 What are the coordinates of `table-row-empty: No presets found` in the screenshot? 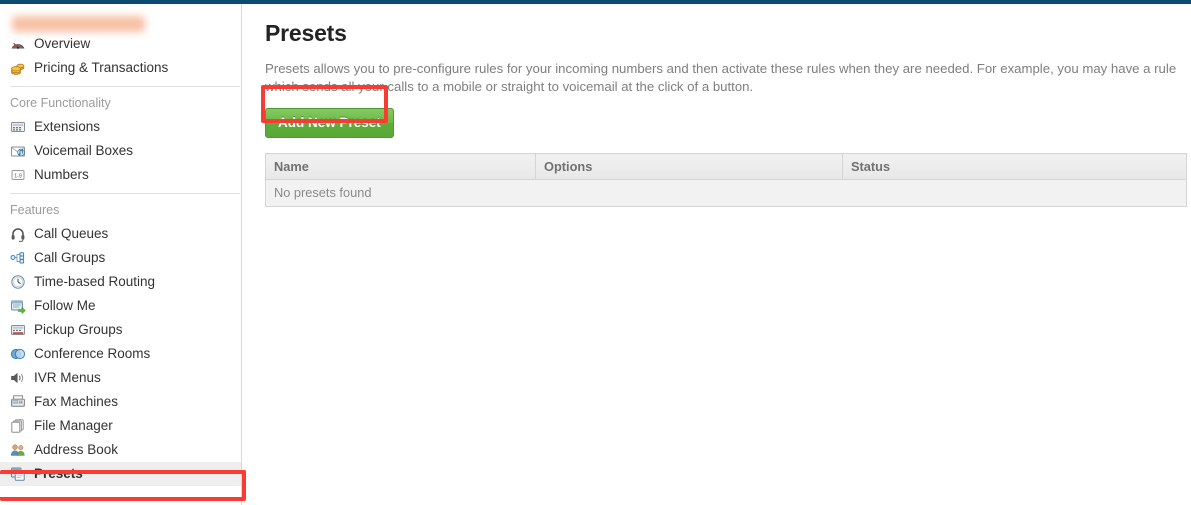 It's located at (726, 193).